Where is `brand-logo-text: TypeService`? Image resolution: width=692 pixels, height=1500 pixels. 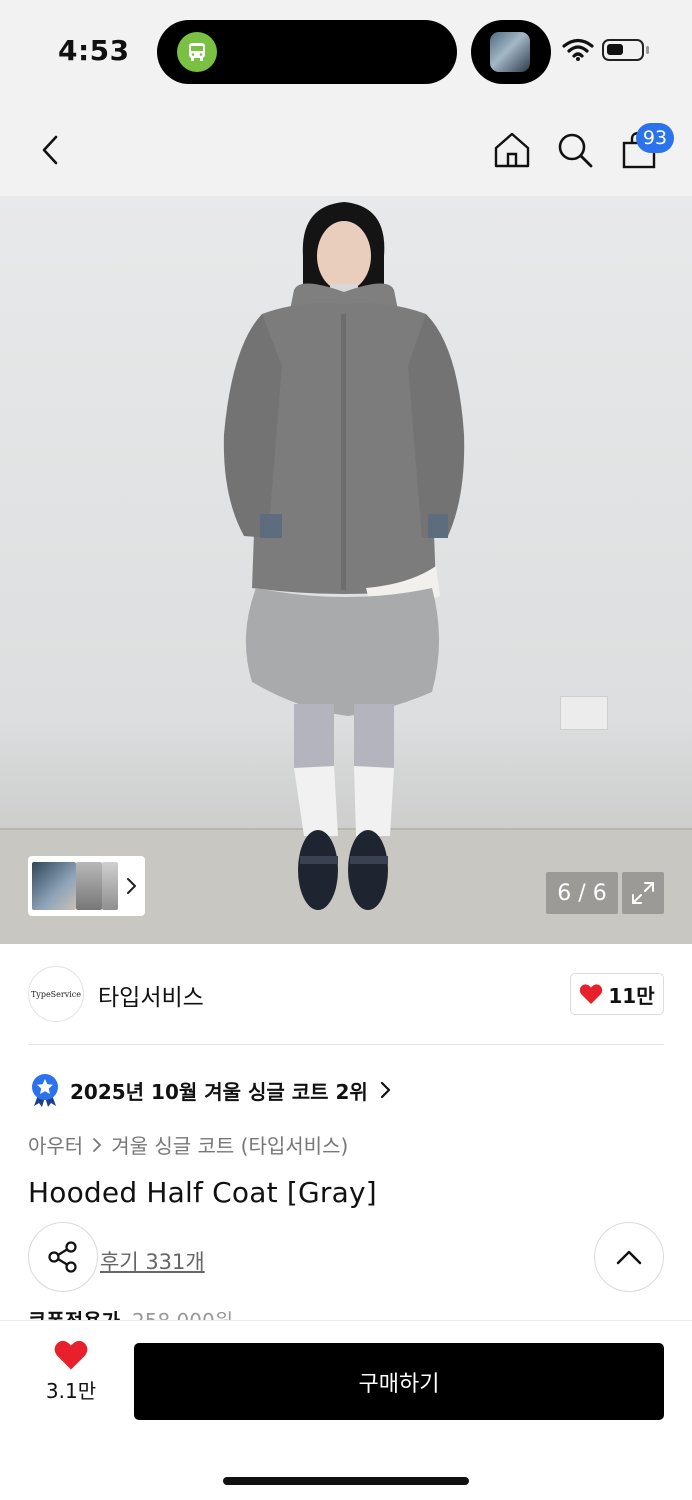
brand-logo-text: TypeService is located at coordinates (56, 994).